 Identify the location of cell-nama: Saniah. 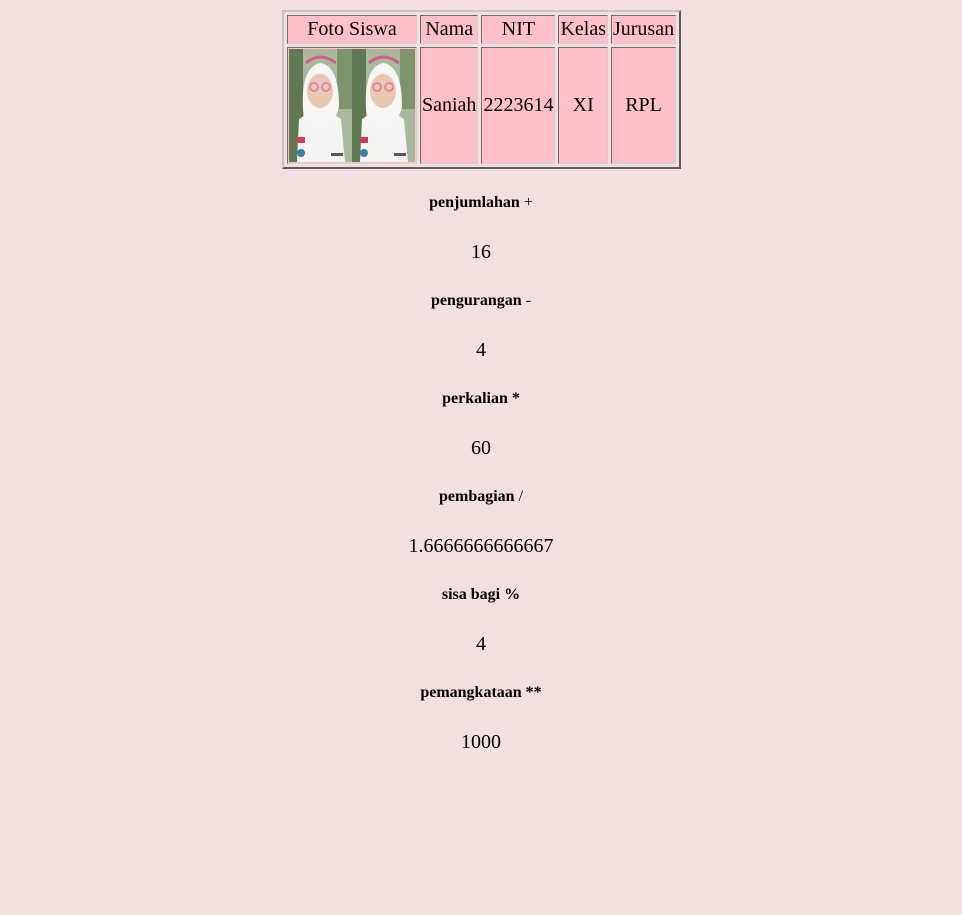
(449, 105).